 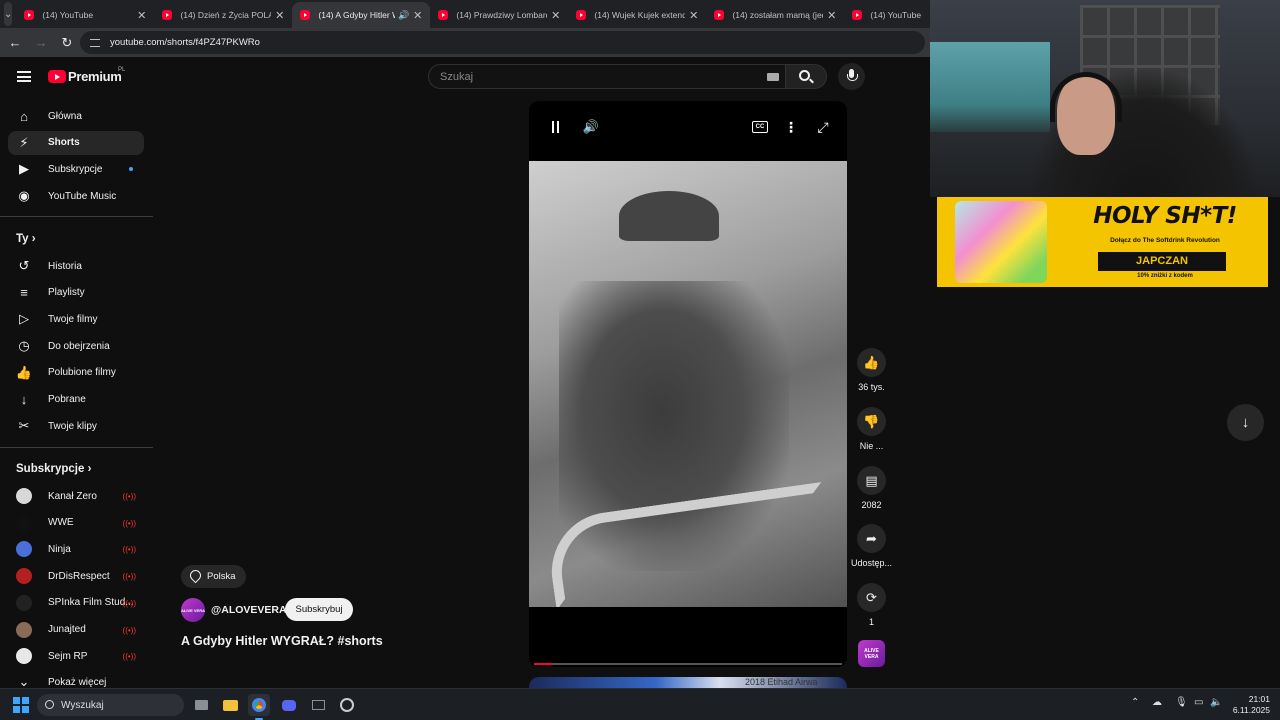 What do you see at coordinates (1135, 702) in the screenshot?
I see `tray-overflow-icon: ⌃` at bounding box center [1135, 702].